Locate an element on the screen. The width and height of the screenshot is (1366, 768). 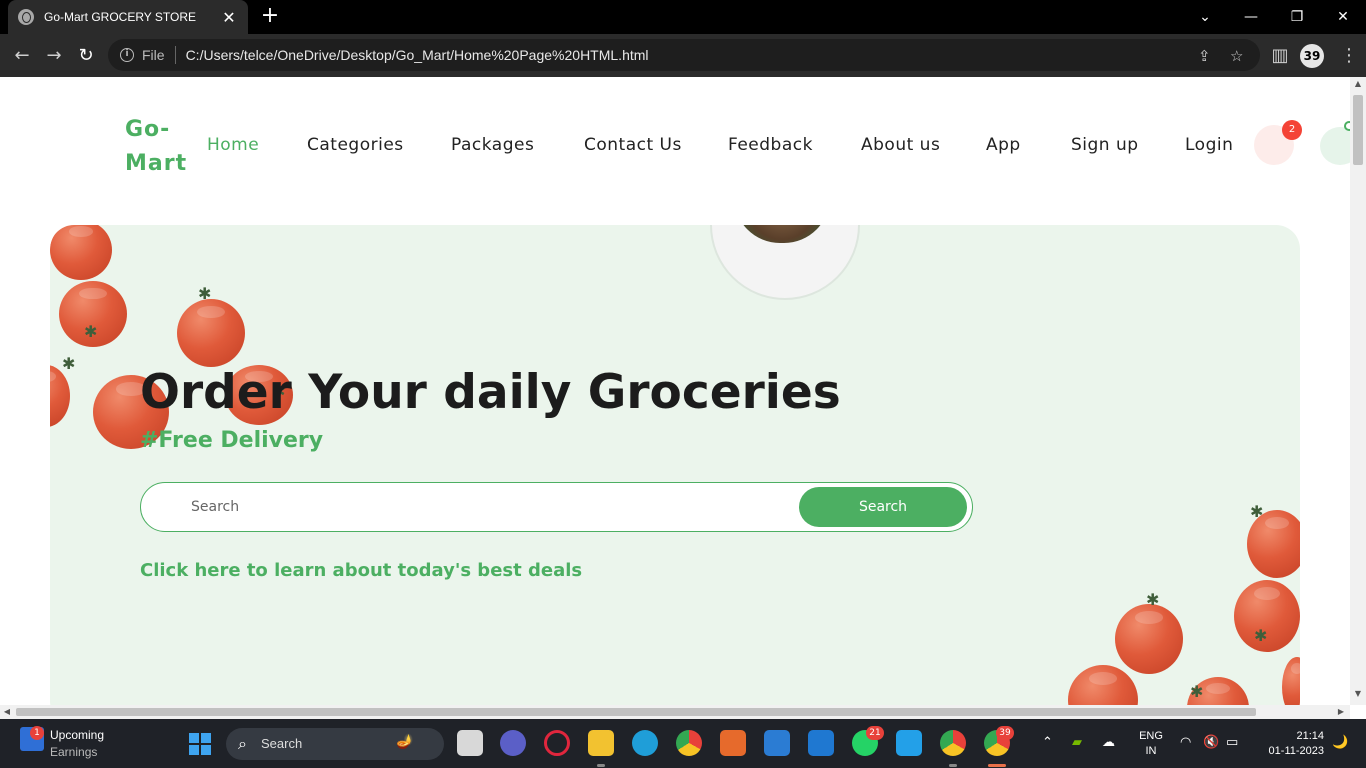
chrome-profile-icon is located at coordinates (953, 743).